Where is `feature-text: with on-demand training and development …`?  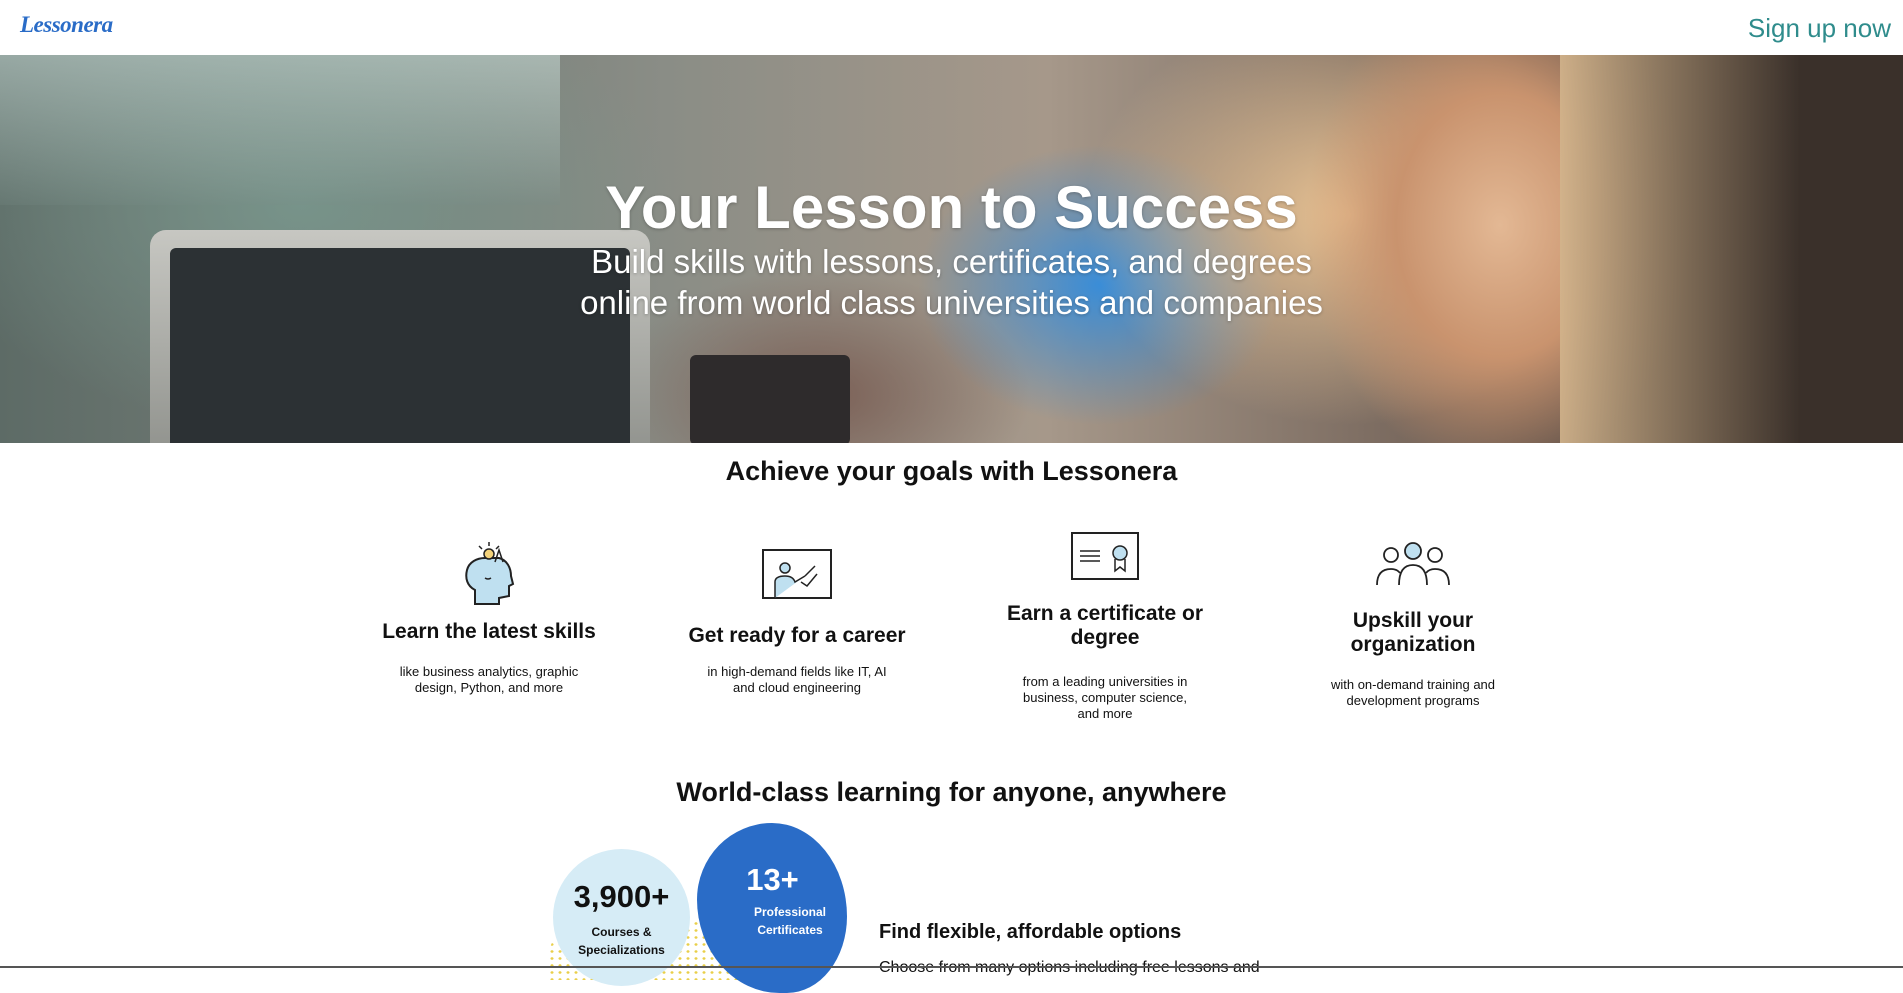
feature-text: with on-demand training and development … is located at coordinates (1413, 692).